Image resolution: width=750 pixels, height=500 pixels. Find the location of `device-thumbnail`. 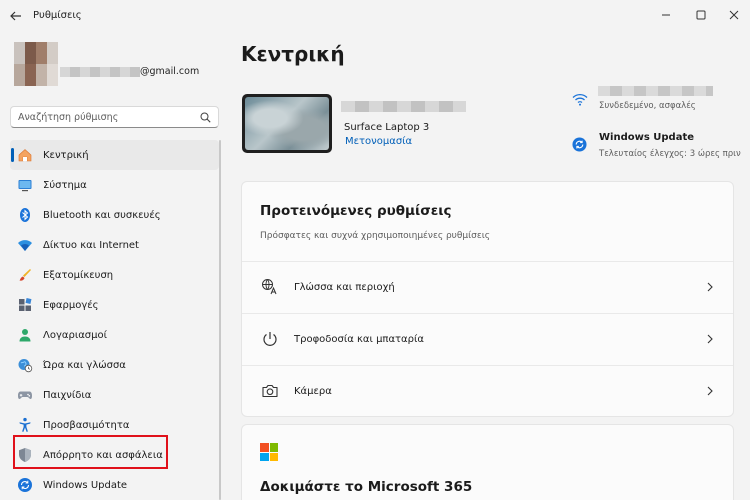

device-thumbnail is located at coordinates (287, 123).